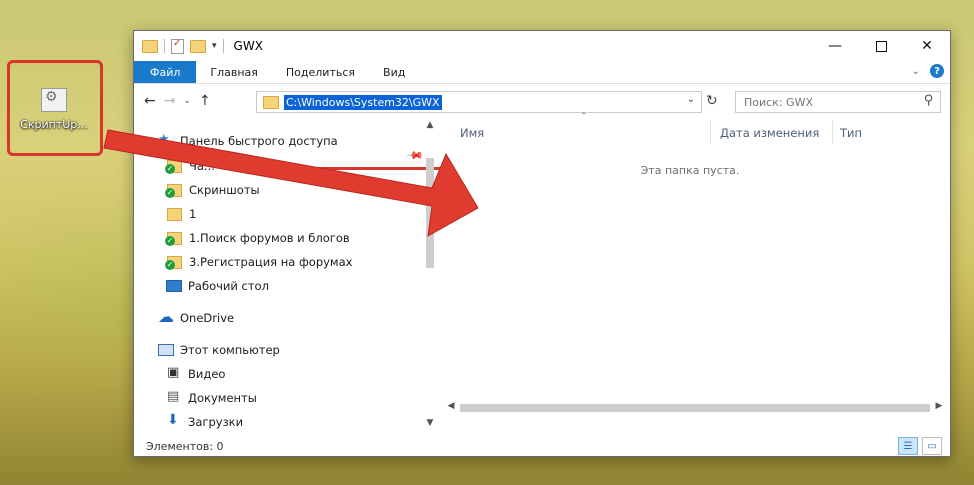  What do you see at coordinates (584, 117) in the screenshot?
I see `sort-arrow-icon: ⌃` at bounding box center [584, 117].